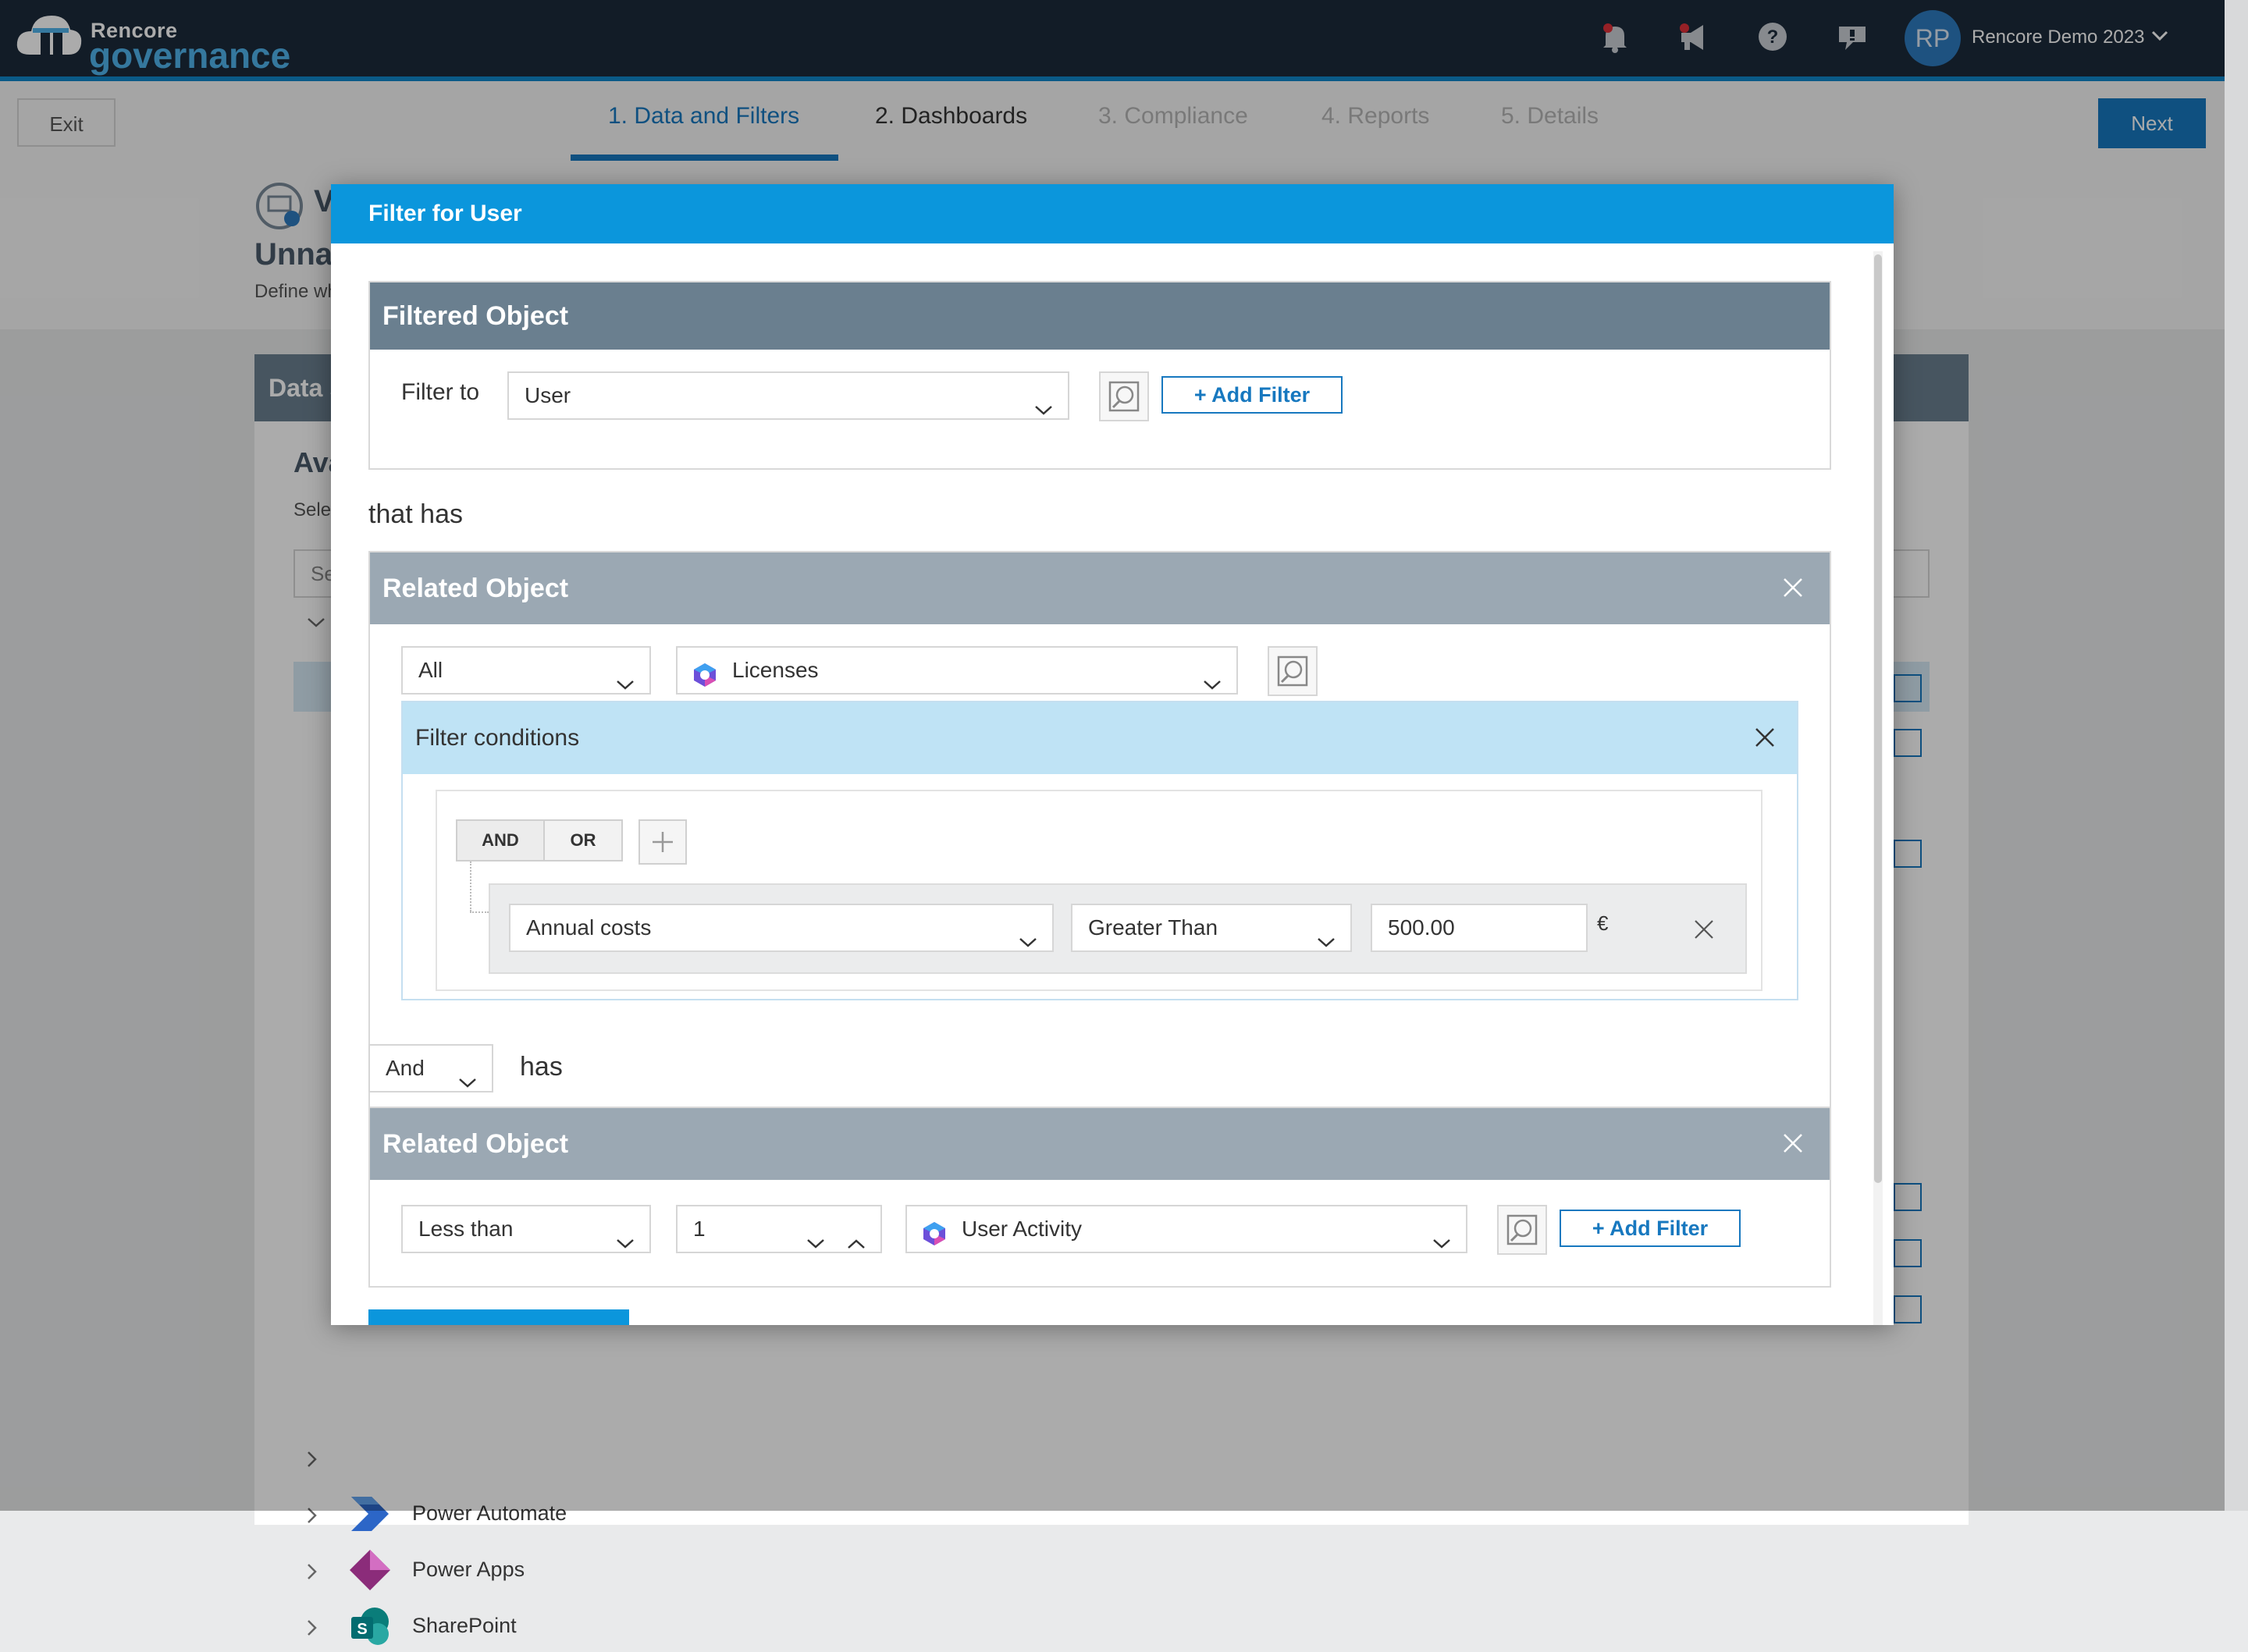 The height and width of the screenshot is (1652, 2248). What do you see at coordinates (465, 1626) in the screenshot?
I see `tree-item-sharepoint: SharePoint` at bounding box center [465, 1626].